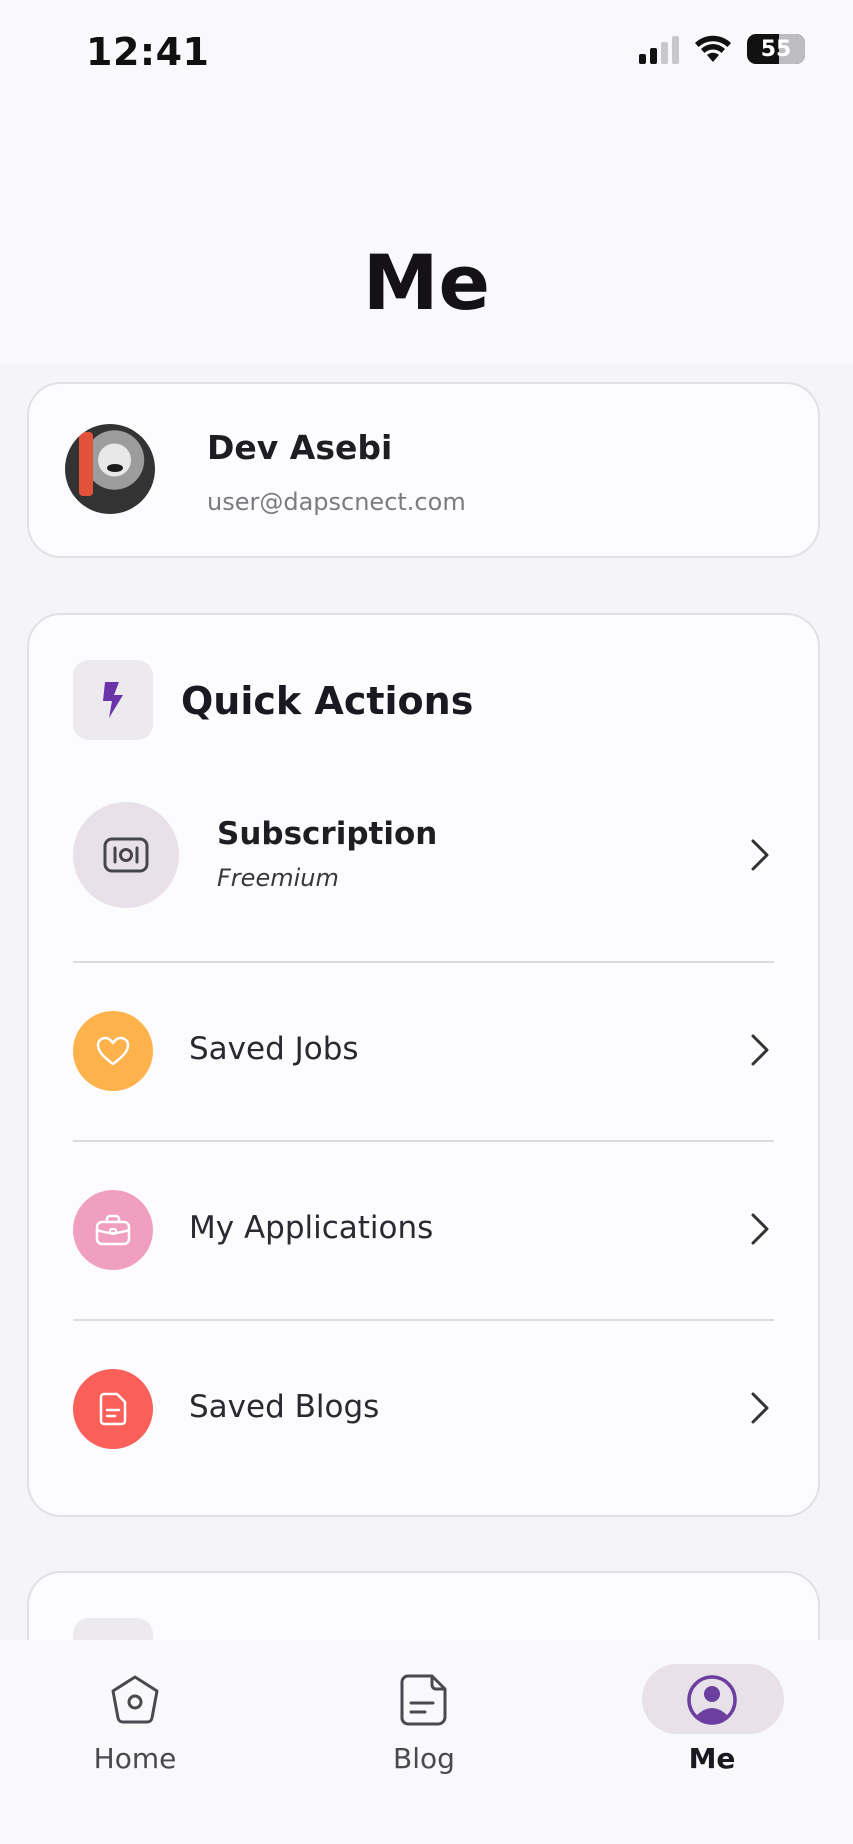  Describe the element at coordinates (426, 55) in the screenshot. I see `status-bar: 12:41 55` at that location.